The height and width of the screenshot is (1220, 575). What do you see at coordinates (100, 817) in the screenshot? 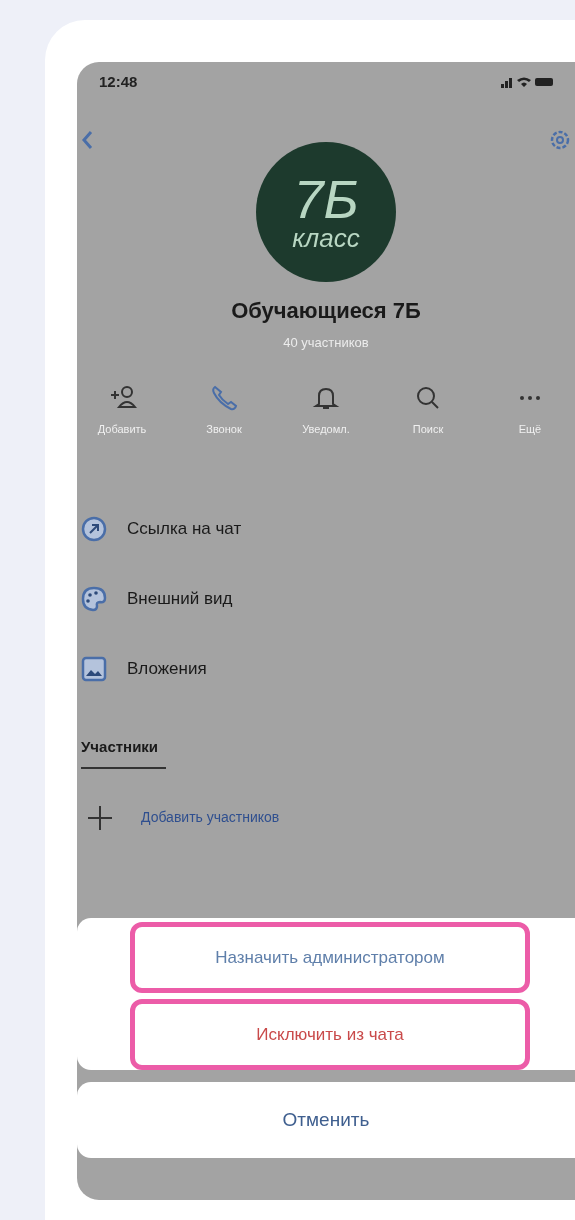
I see `plus-icon` at bounding box center [100, 817].